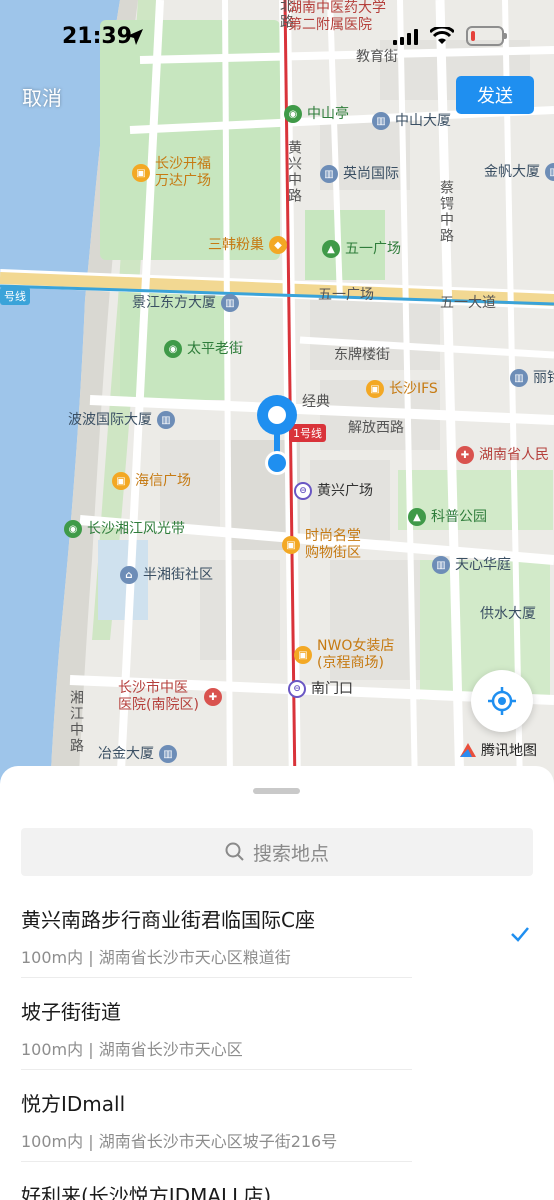  I want to click on poi-taiping: ◉ 太平老街, so click(203, 349).